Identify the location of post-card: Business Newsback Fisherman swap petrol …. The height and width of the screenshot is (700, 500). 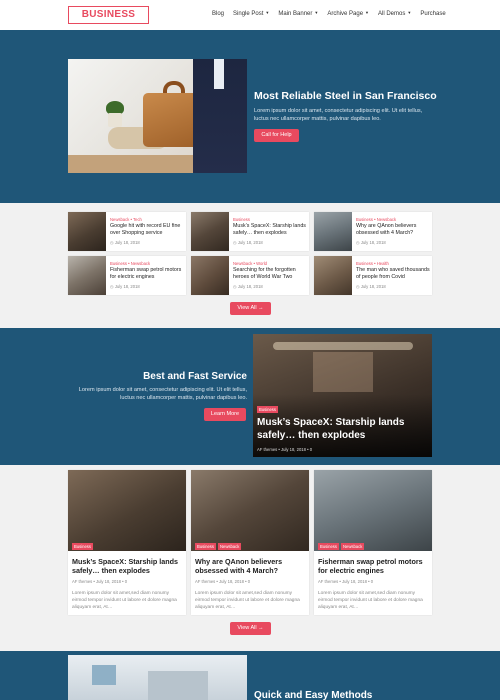
(373, 542).